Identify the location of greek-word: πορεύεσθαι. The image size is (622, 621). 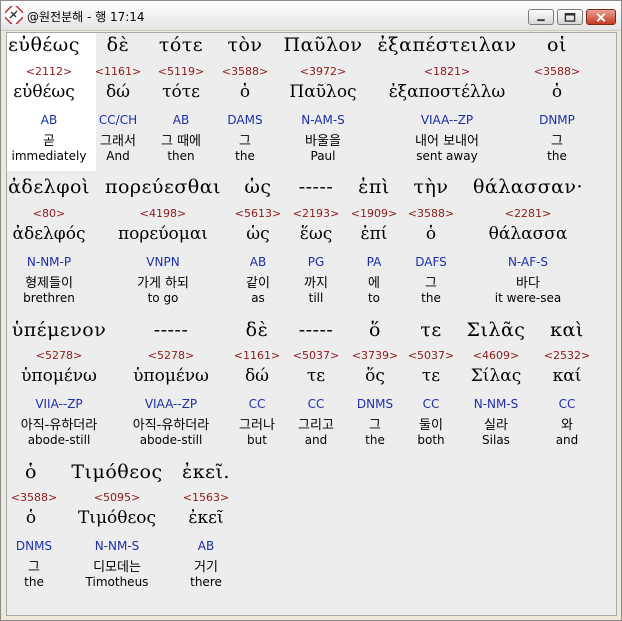
(163, 187).